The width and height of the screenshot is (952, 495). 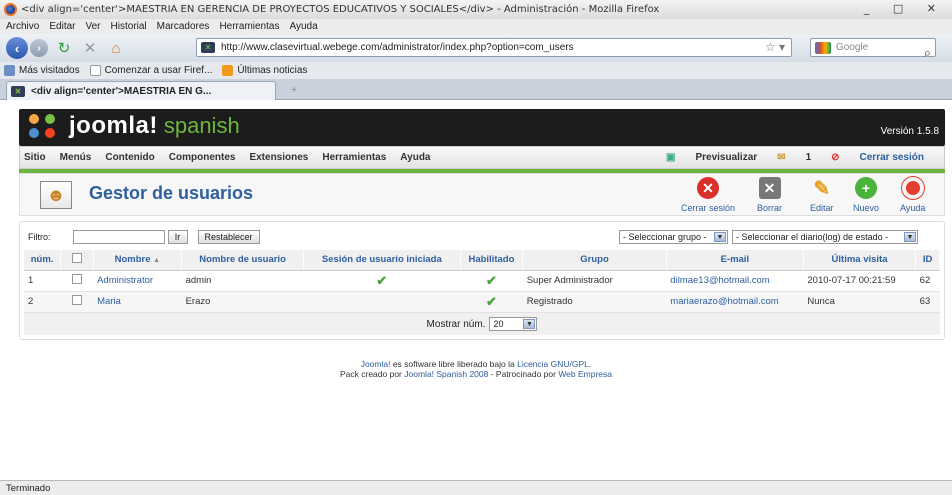 I want to click on menu-ver: Ver, so click(x=92, y=26).